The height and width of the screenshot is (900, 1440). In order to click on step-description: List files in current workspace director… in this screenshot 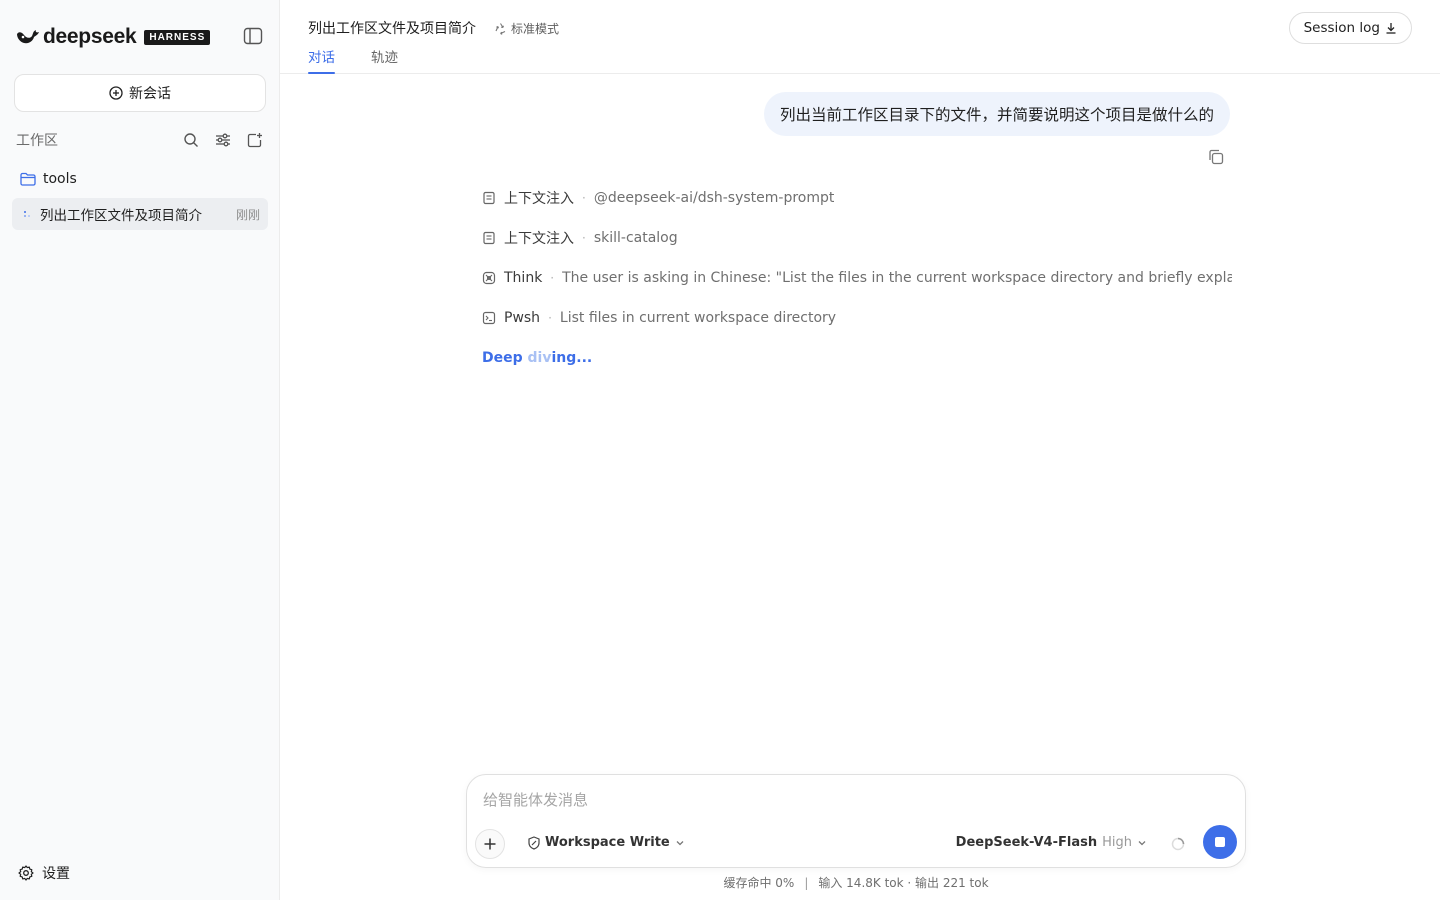, I will do `click(698, 318)`.